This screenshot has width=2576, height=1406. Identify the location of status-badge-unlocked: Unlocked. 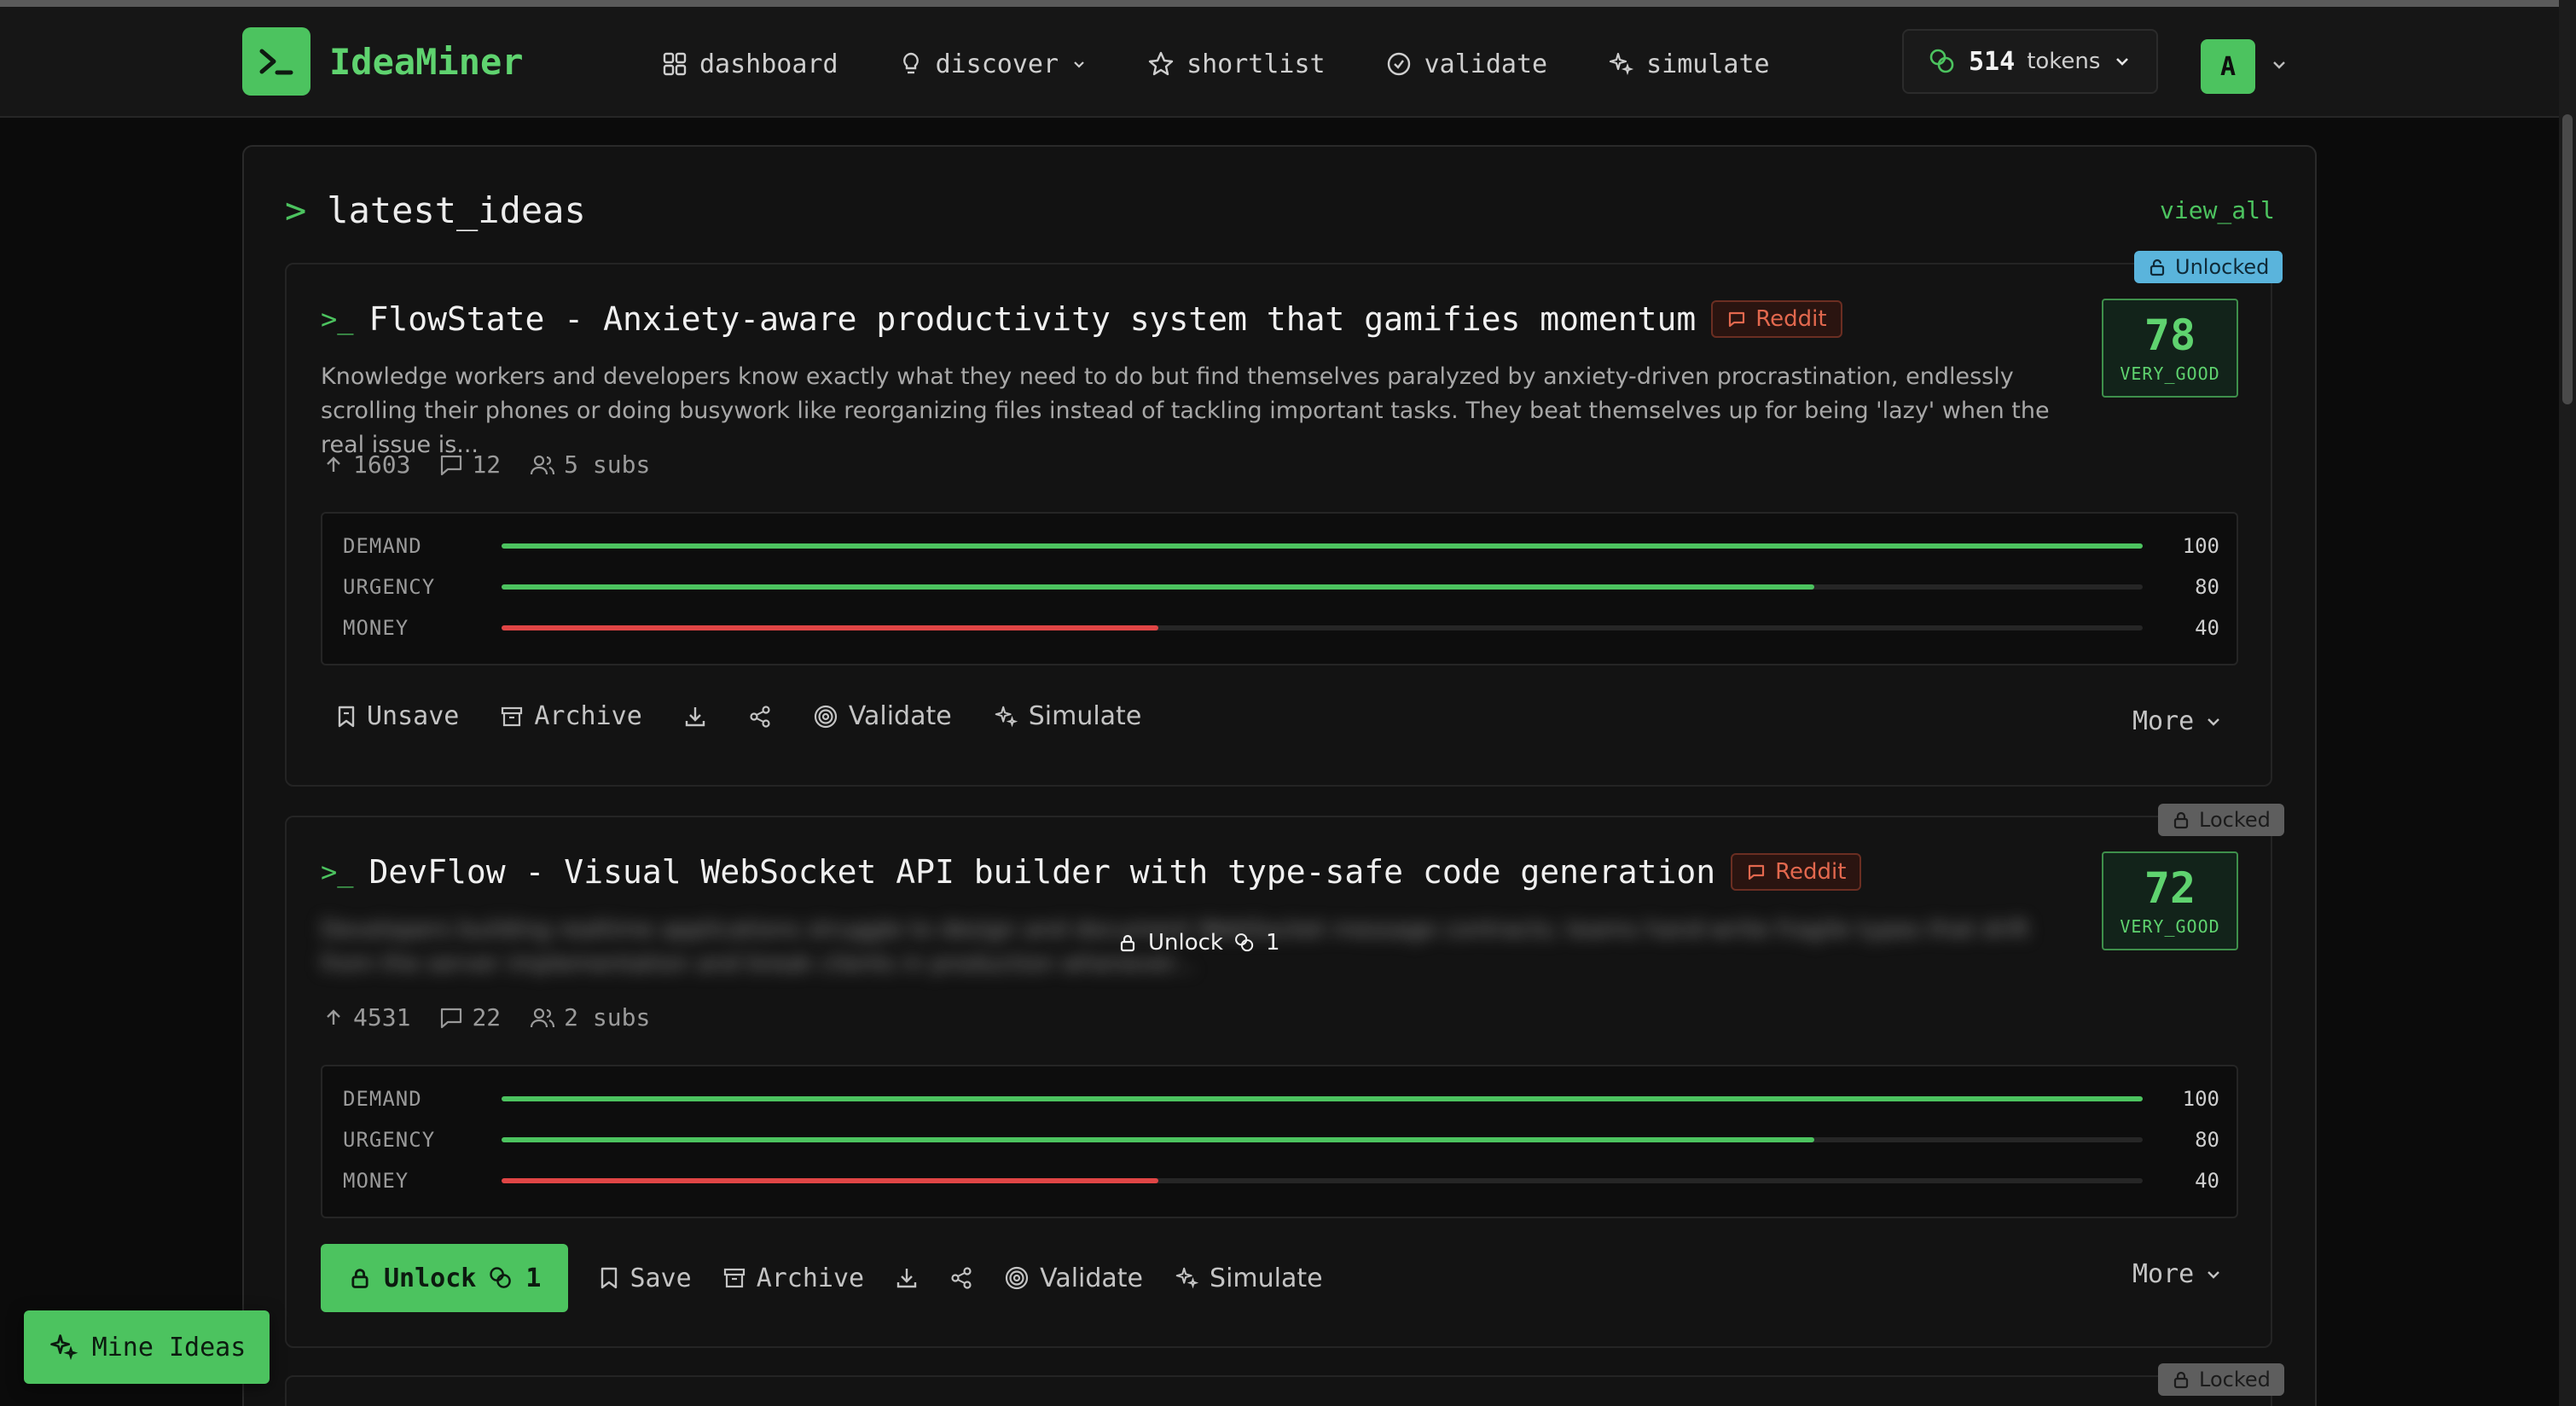
(2208, 267).